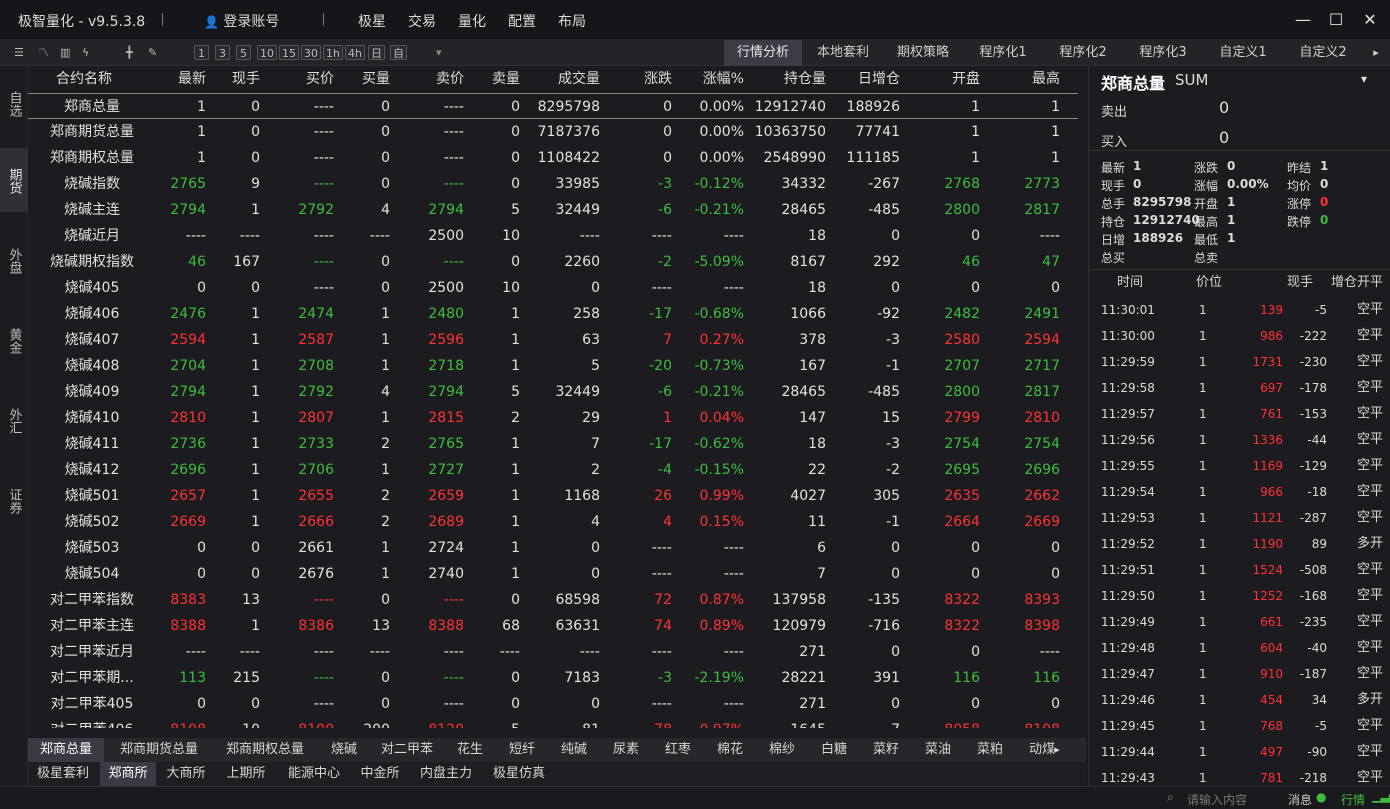  What do you see at coordinates (522, 21) in the screenshot?
I see `menu-config: 配置` at bounding box center [522, 21].